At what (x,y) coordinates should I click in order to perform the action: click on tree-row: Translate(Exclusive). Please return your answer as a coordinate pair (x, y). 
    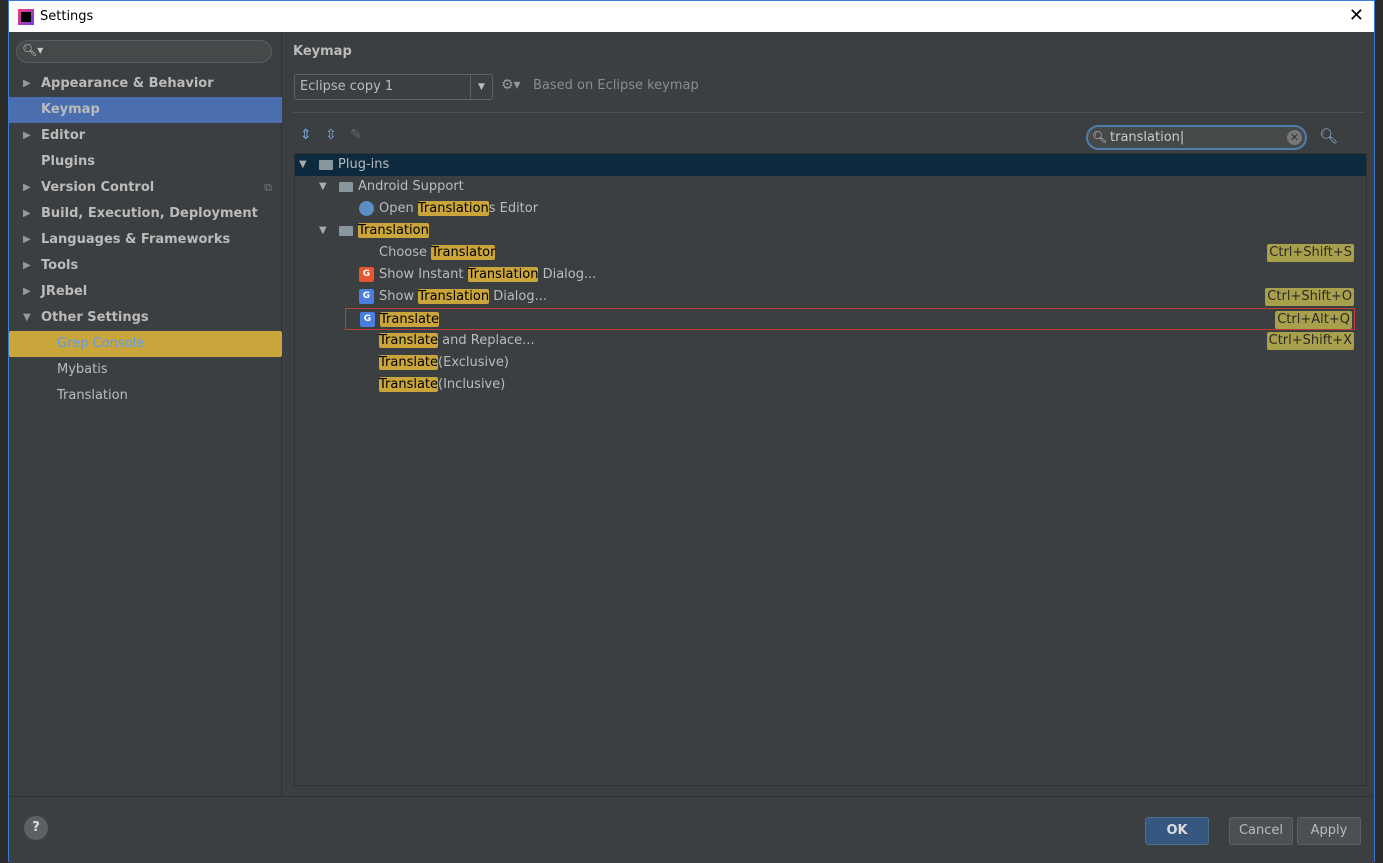
    Looking at the image, I should click on (830, 363).